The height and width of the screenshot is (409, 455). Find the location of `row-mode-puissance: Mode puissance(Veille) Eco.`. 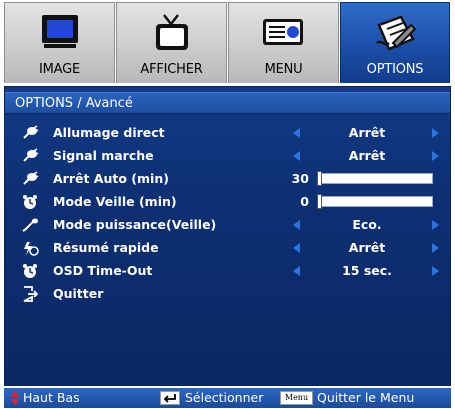

row-mode-puissance: Mode puissance(Veille) Eco. is located at coordinates (227, 225).